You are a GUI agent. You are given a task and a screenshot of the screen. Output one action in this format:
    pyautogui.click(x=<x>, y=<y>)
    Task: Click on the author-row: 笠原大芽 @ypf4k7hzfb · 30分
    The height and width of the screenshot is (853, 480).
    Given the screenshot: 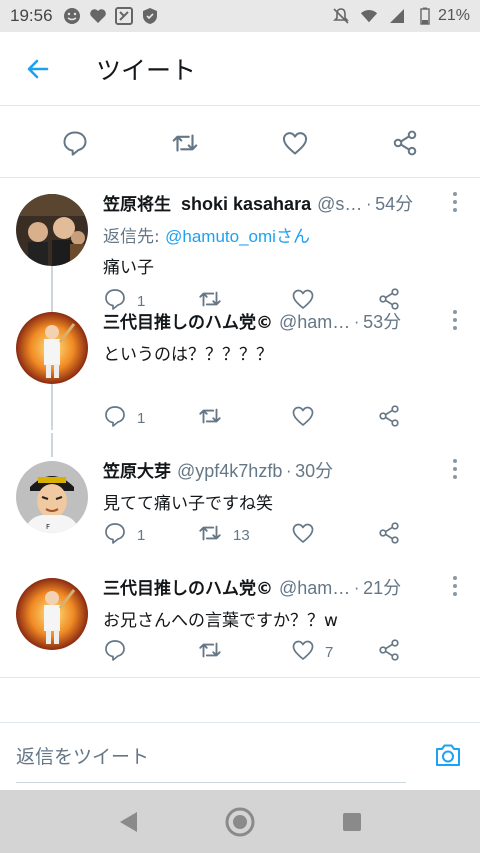 What is the action you would take?
    pyautogui.click(x=270, y=470)
    